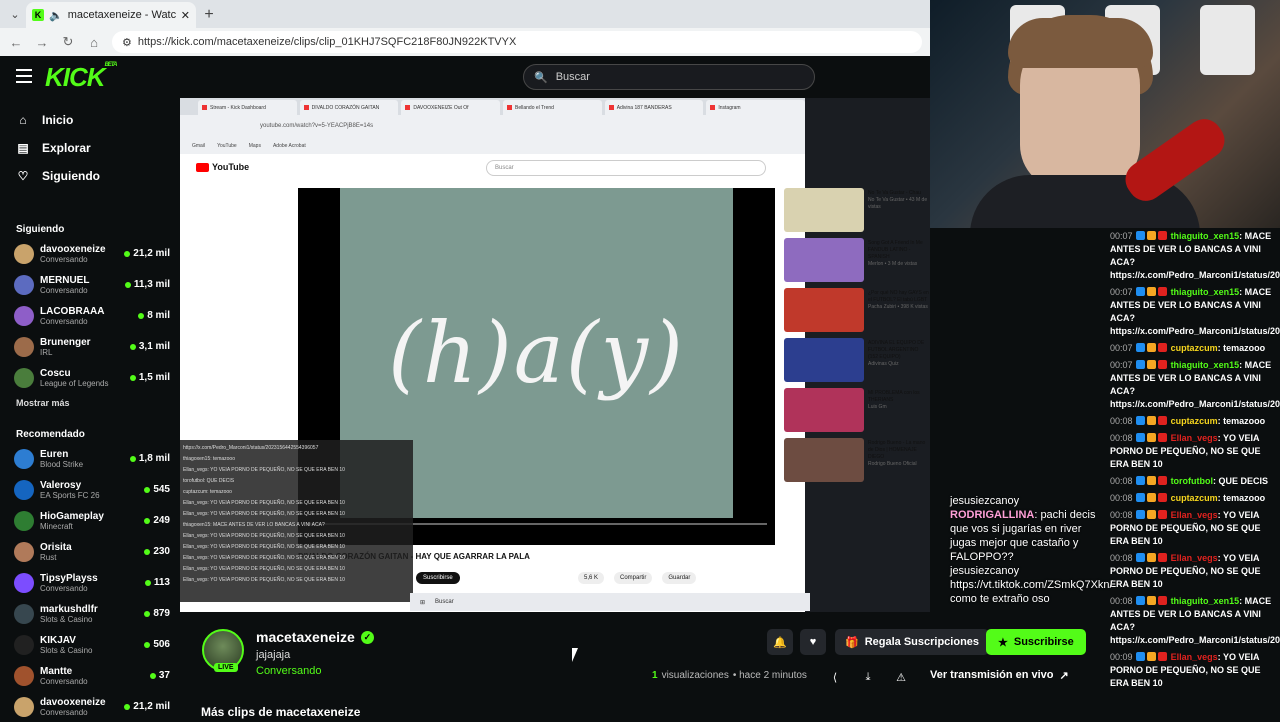 Image resolution: width=1280 pixels, height=722 pixels. I want to click on follow-heart-button: ♥, so click(813, 642).